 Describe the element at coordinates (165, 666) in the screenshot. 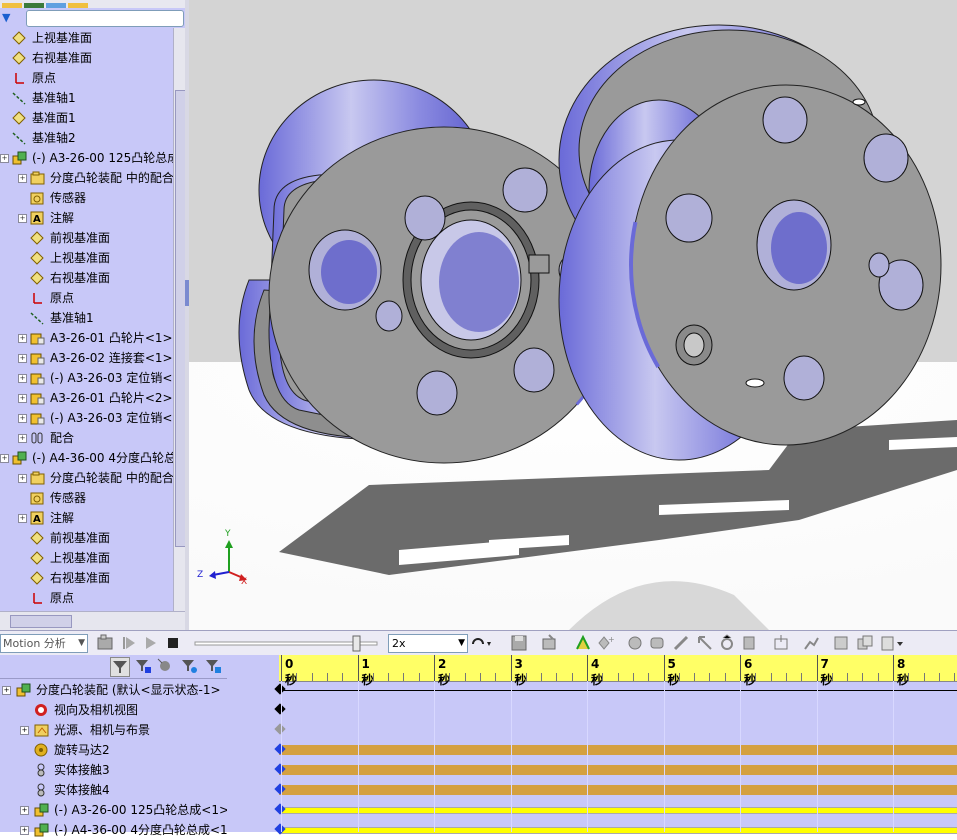

I see `filter-selected-icon` at that location.